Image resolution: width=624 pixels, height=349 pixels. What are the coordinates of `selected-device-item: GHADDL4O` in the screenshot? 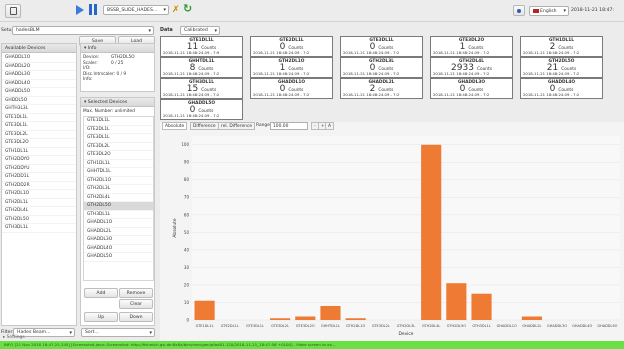 It's located at (118, 249).